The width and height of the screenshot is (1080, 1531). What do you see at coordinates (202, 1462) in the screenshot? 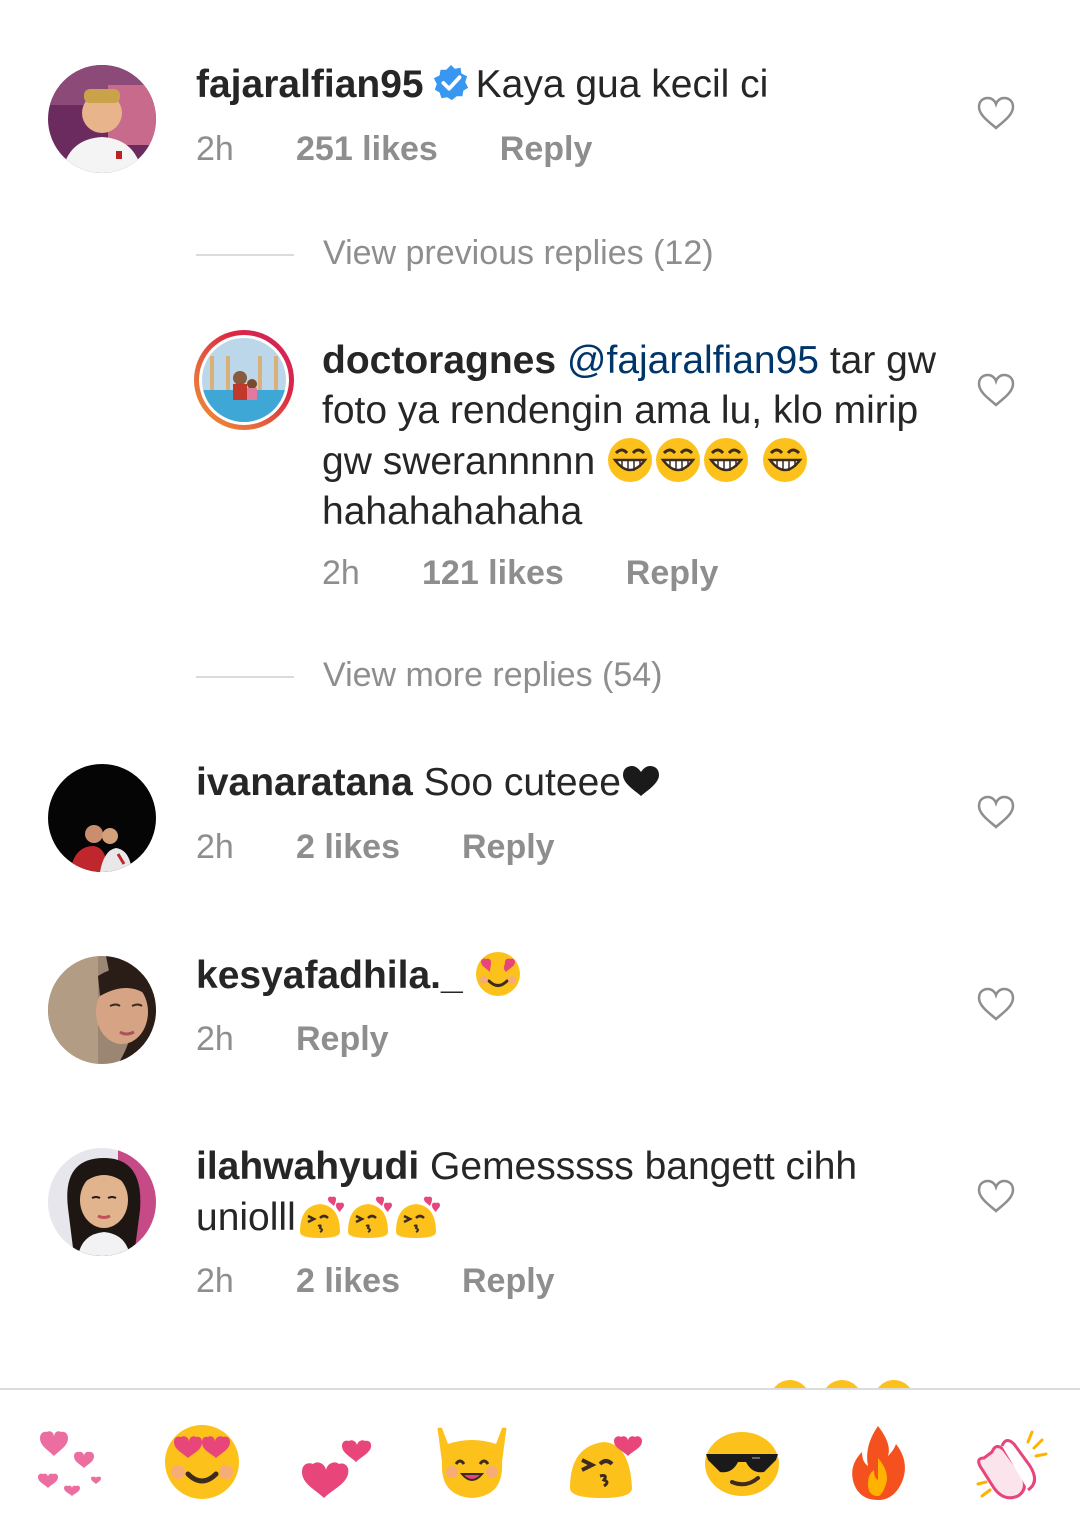
I see `heart-eyes-icon` at bounding box center [202, 1462].